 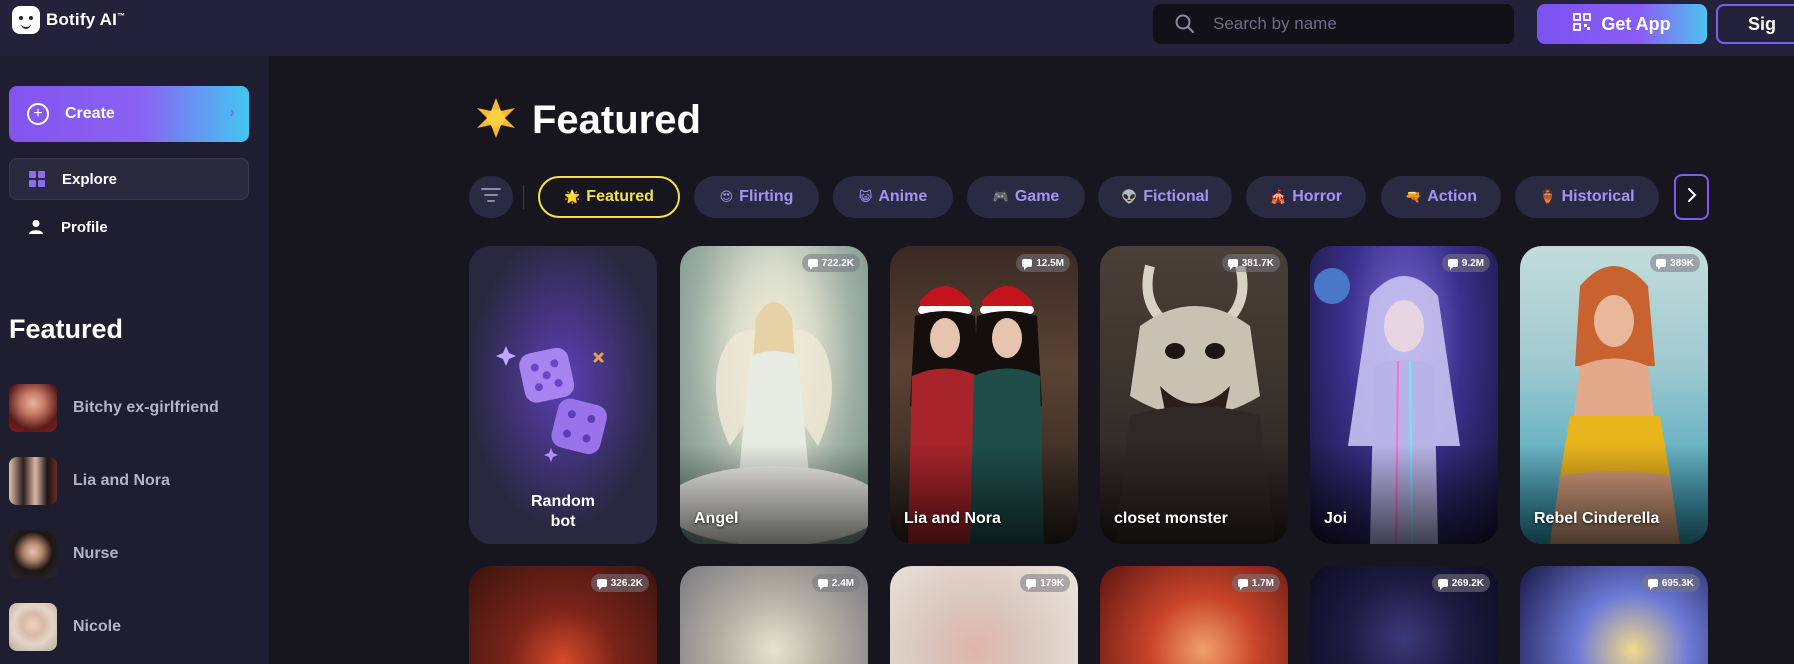 I want to click on tab-featured: 🌟 Featured, so click(x=609, y=197).